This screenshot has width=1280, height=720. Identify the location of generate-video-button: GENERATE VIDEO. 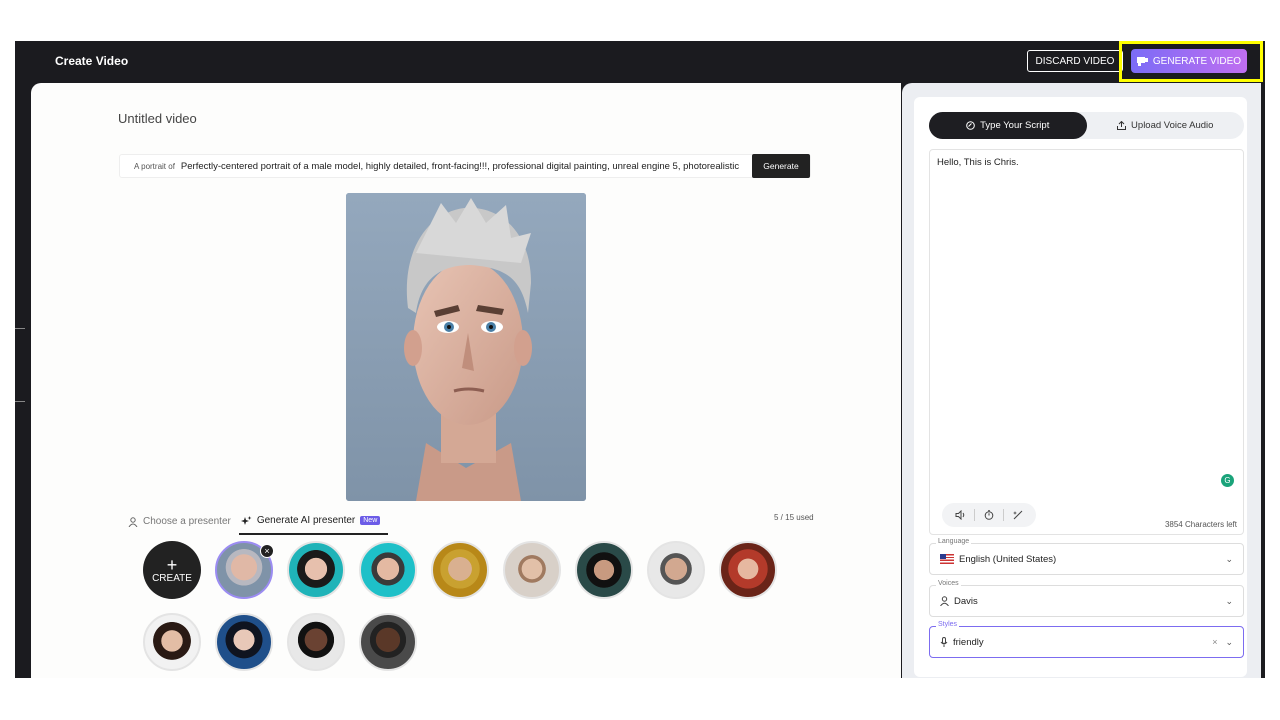
(1189, 61).